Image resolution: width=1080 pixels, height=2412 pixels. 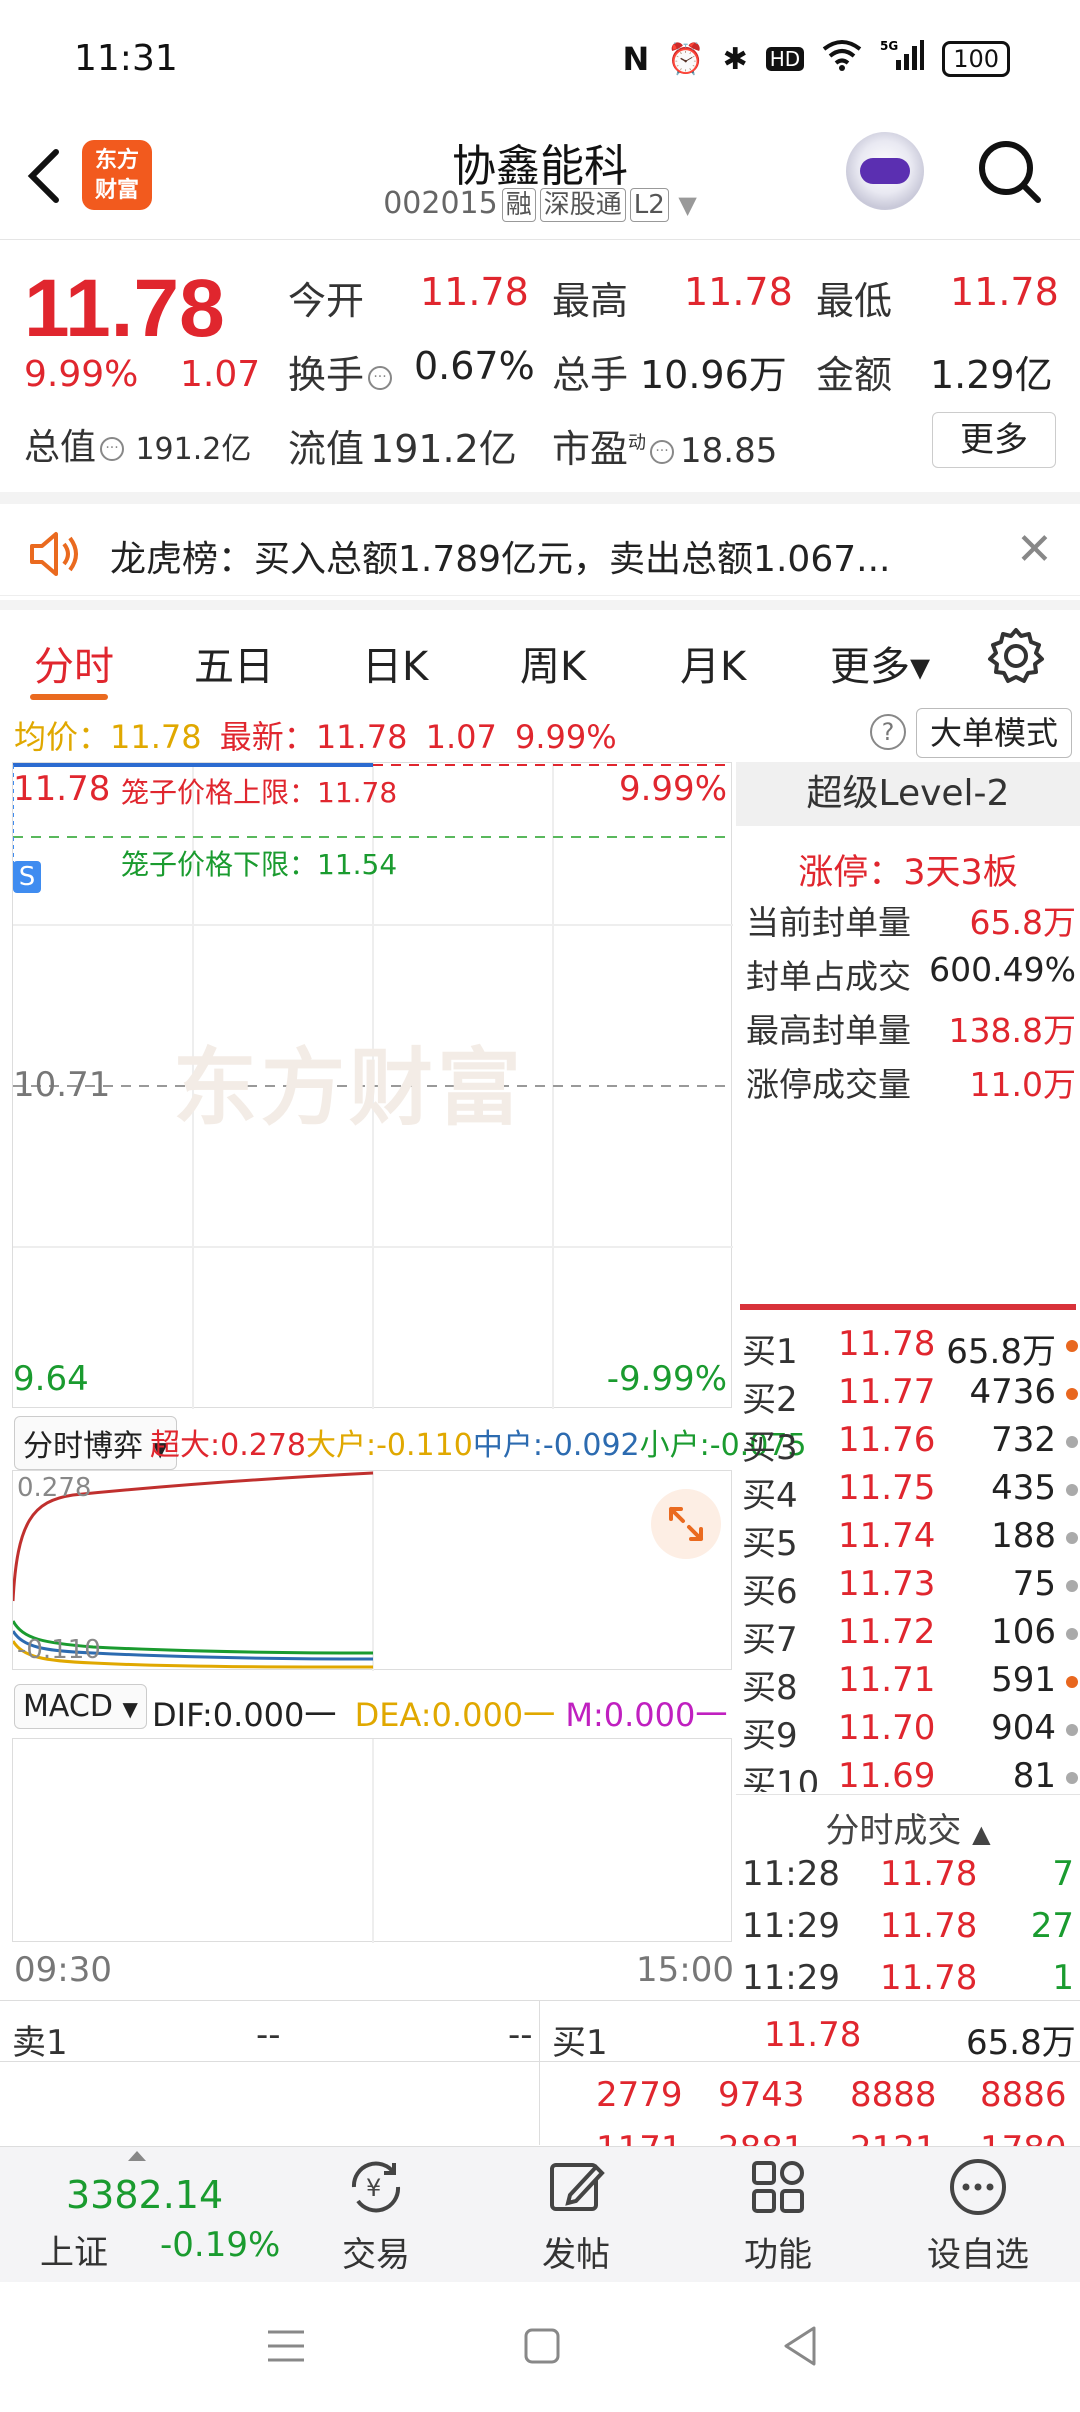 I want to click on indicator-dropdown: MACD ▼, so click(x=80, y=1706).